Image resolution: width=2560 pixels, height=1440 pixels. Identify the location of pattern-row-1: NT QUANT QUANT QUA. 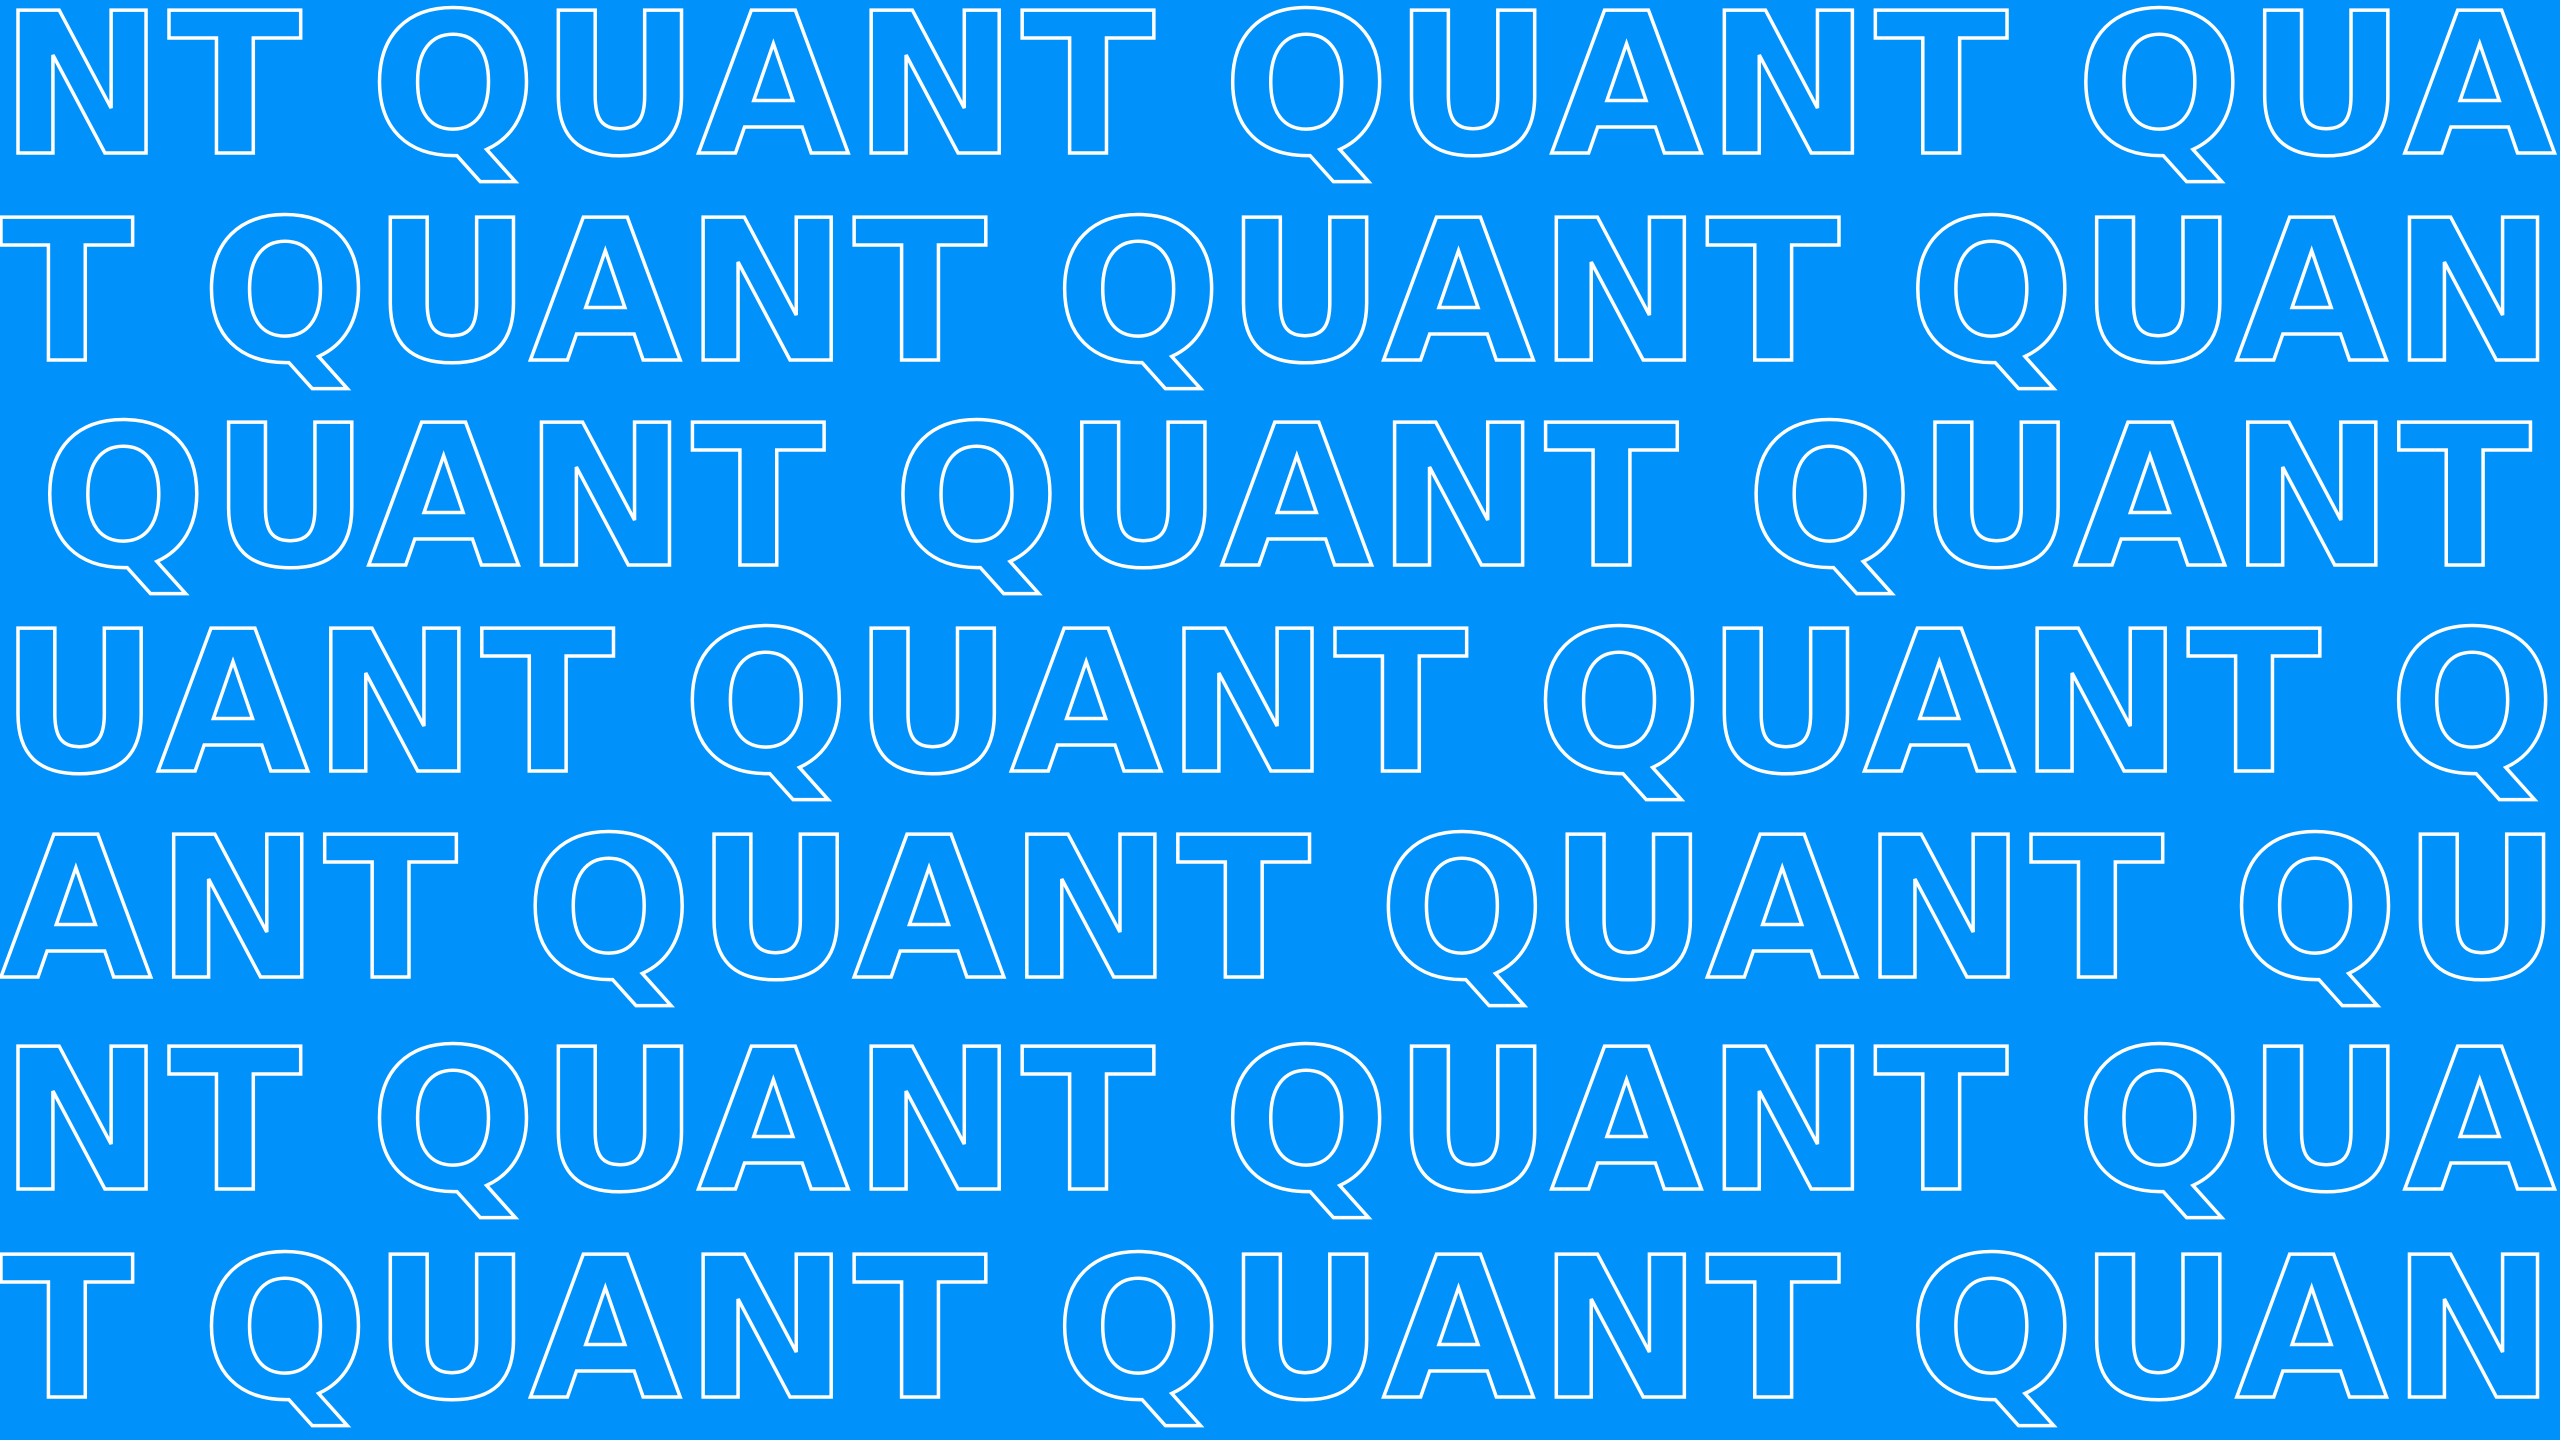
(1280, 100).